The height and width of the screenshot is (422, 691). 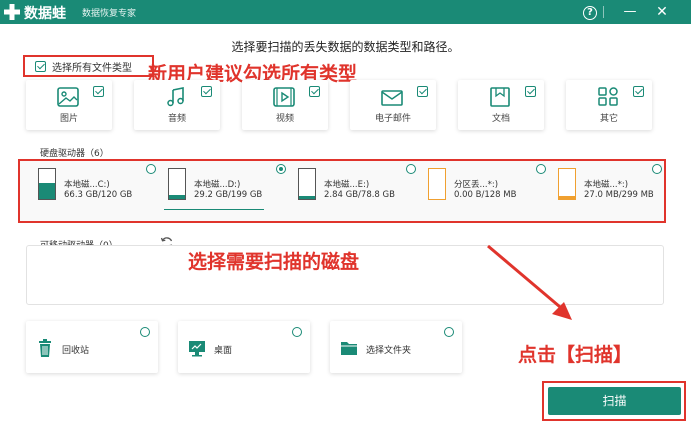 I want to click on page-heading: 选择要扫描的丢失数据的数据类型和路径。, so click(x=345, y=47).